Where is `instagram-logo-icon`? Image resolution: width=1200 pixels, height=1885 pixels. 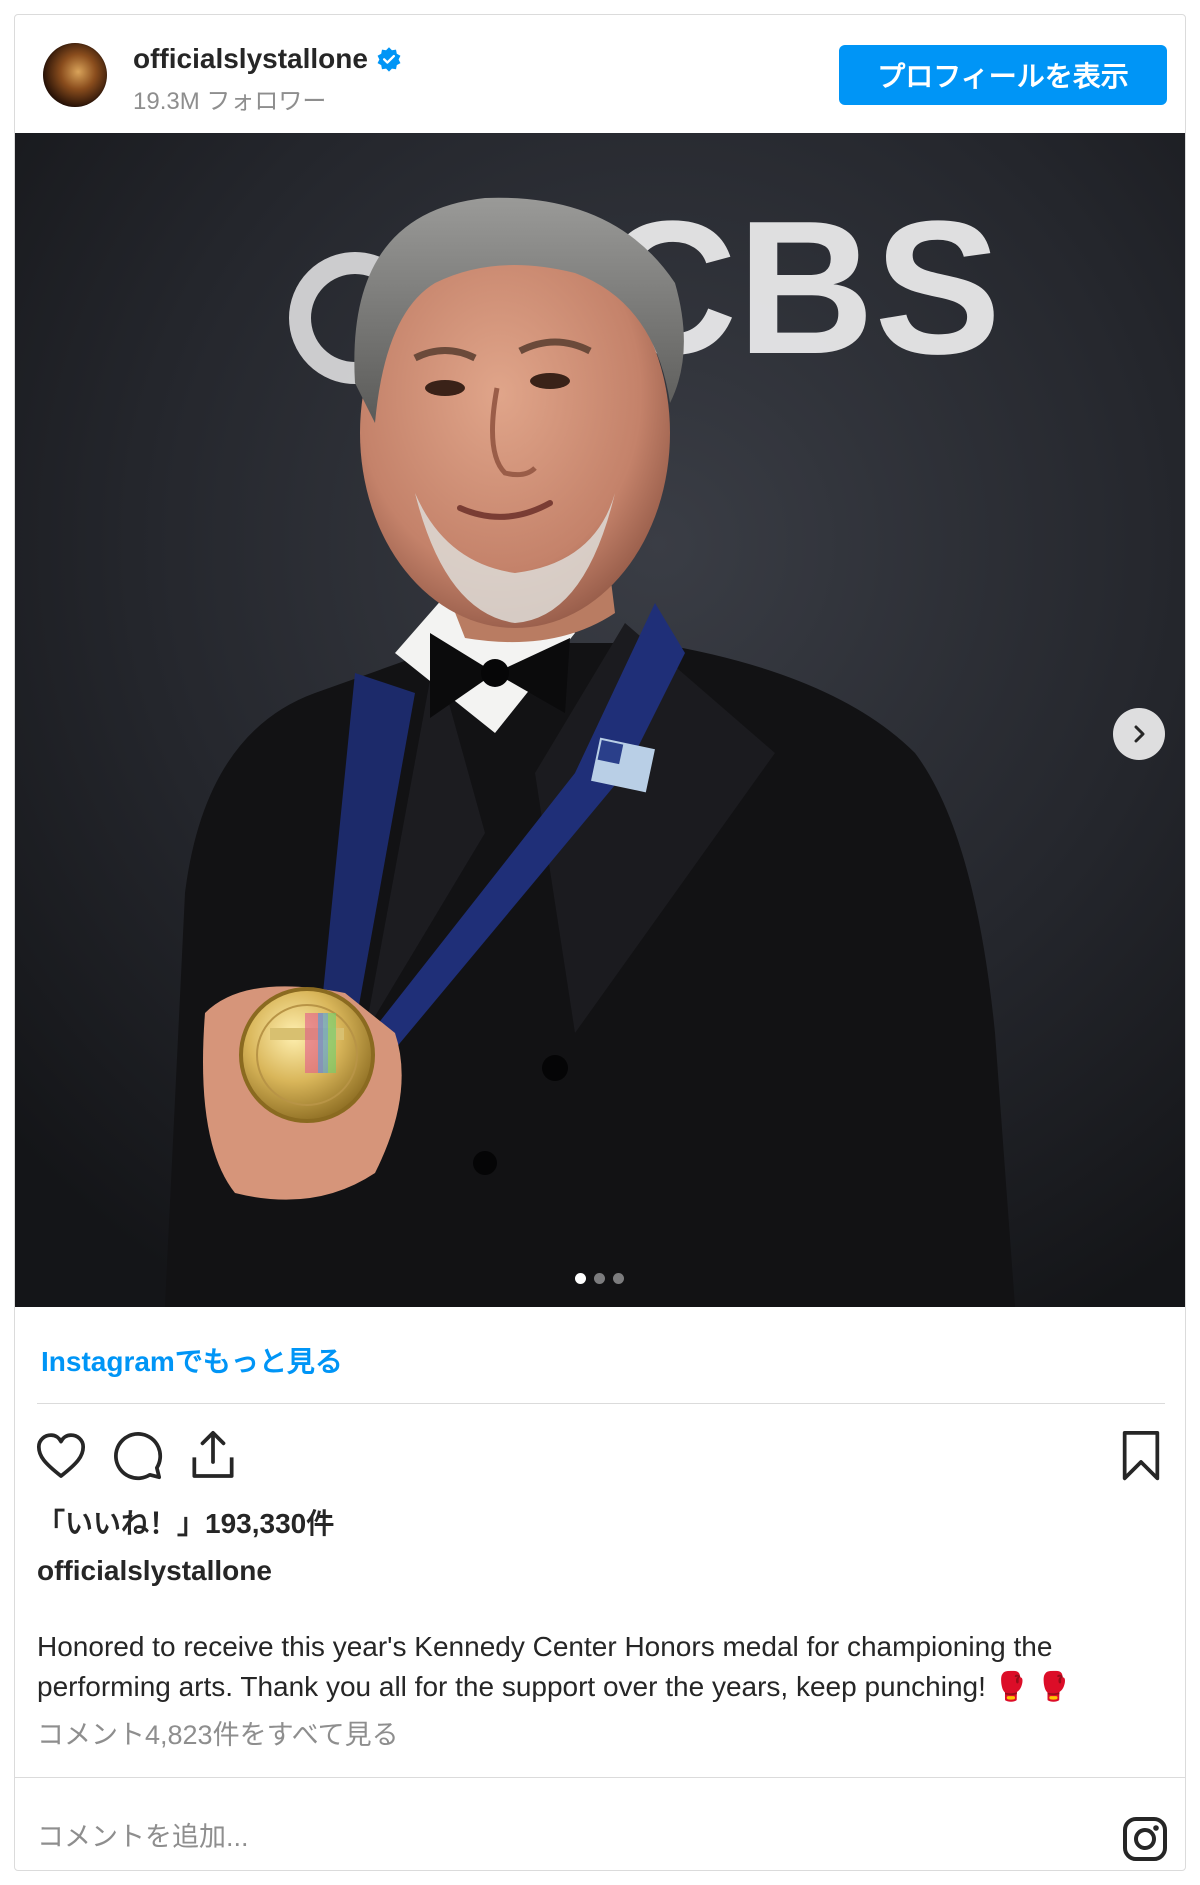
instagram-logo-icon is located at coordinates (1145, 1839).